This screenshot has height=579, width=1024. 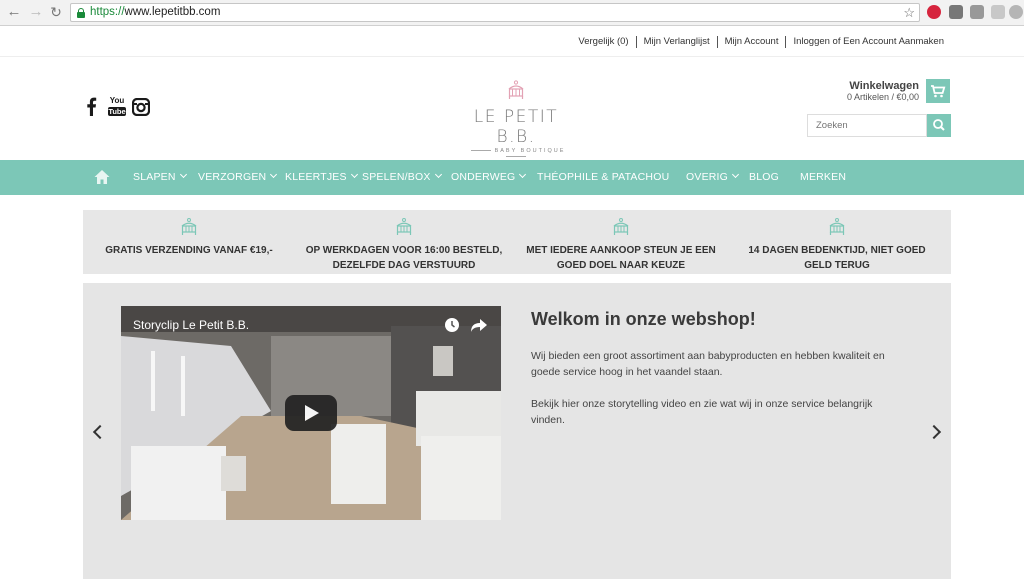 What do you see at coordinates (1016, 12) in the screenshot?
I see `skype-extension-icon` at bounding box center [1016, 12].